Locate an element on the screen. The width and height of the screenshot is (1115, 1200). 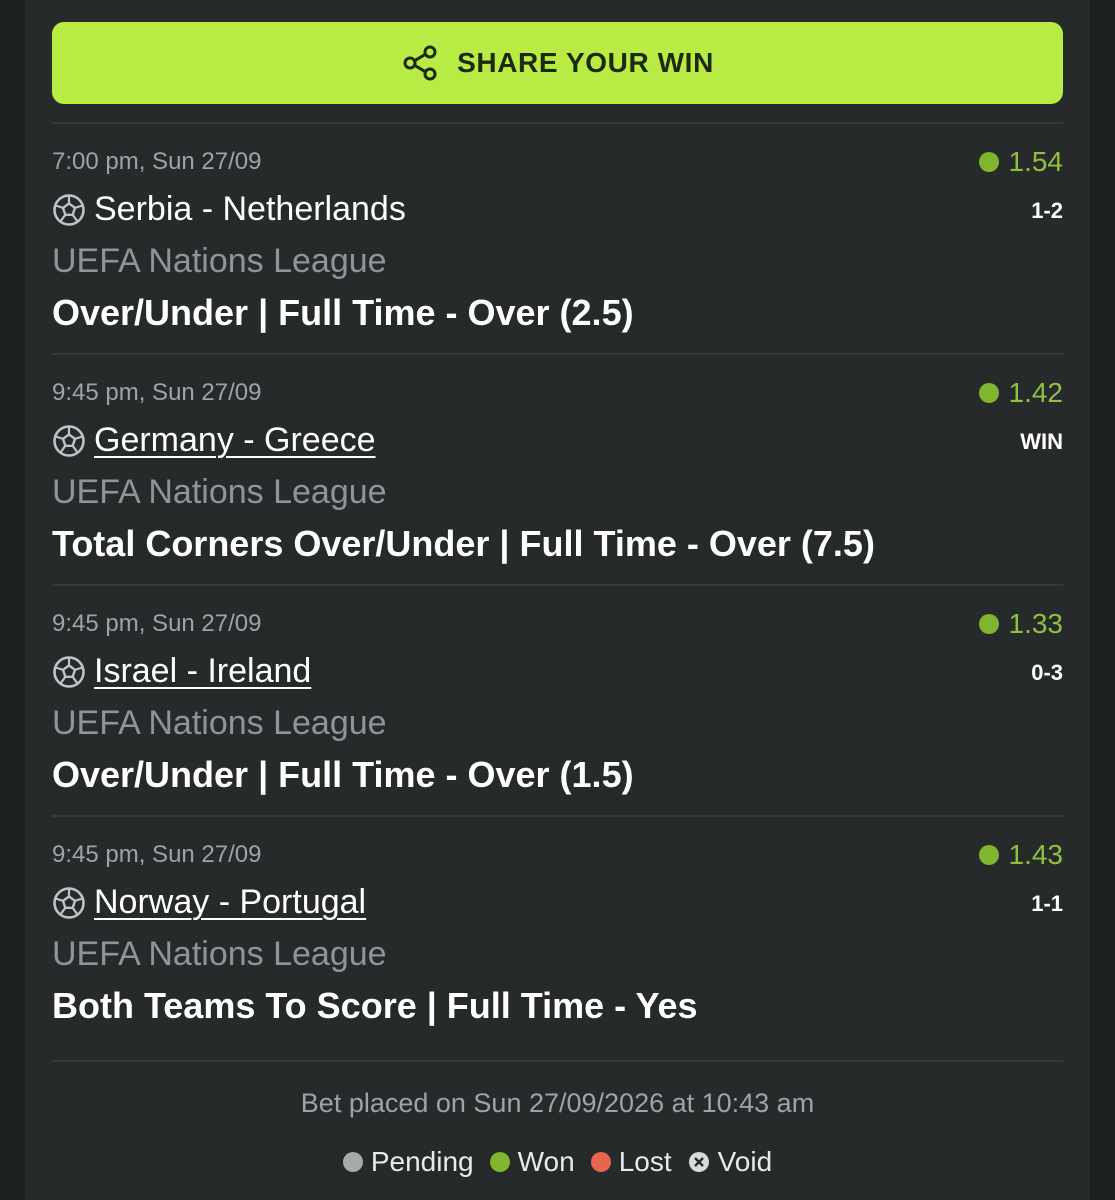
match: Israel - Ireland is located at coordinates (181, 671).